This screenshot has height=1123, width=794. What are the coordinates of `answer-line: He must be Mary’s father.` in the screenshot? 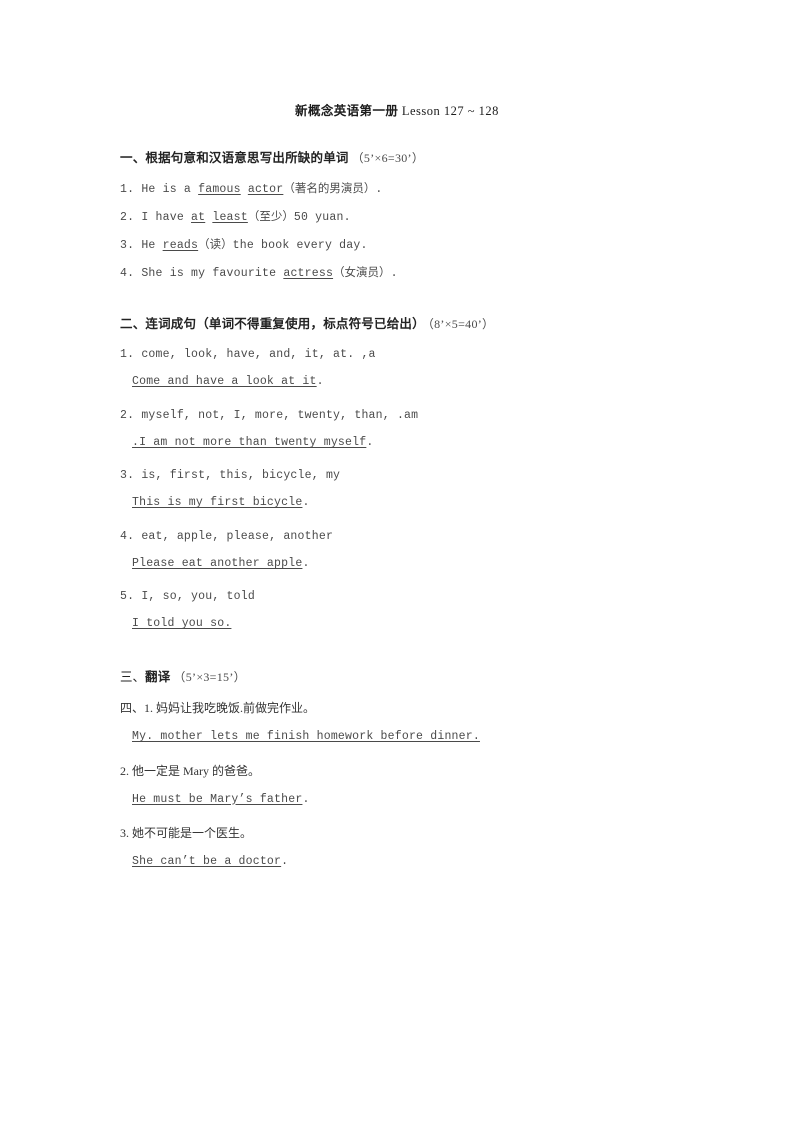 It's located at (406, 799).